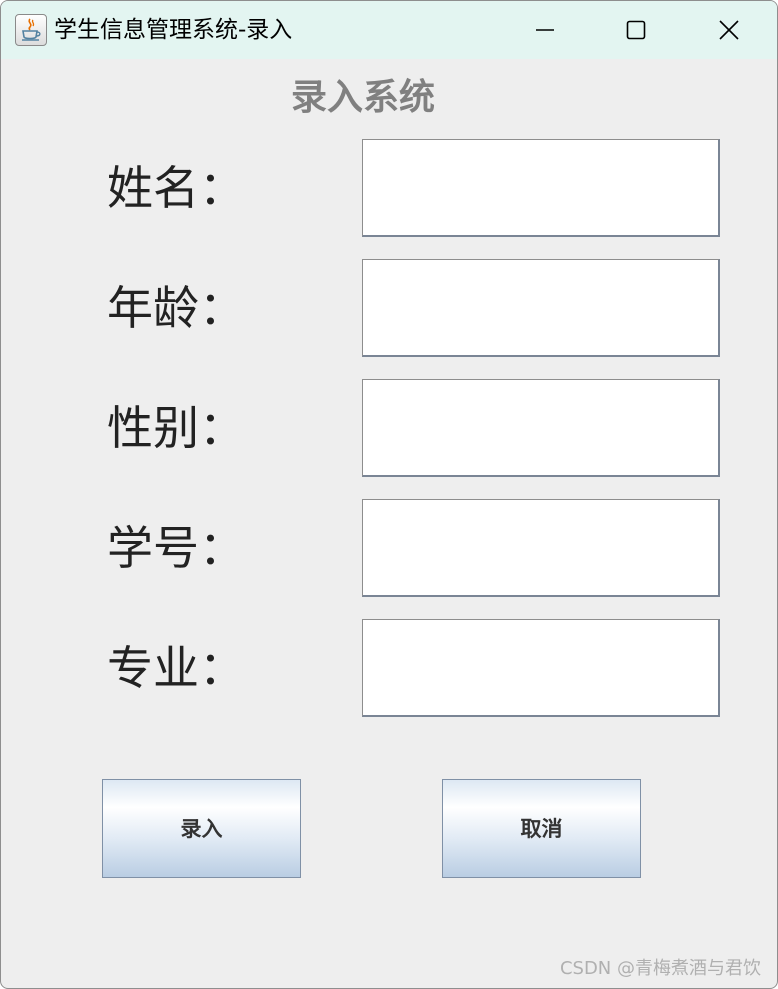 This screenshot has width=778, height=989. I want to click on close-button, so click(729, 30).